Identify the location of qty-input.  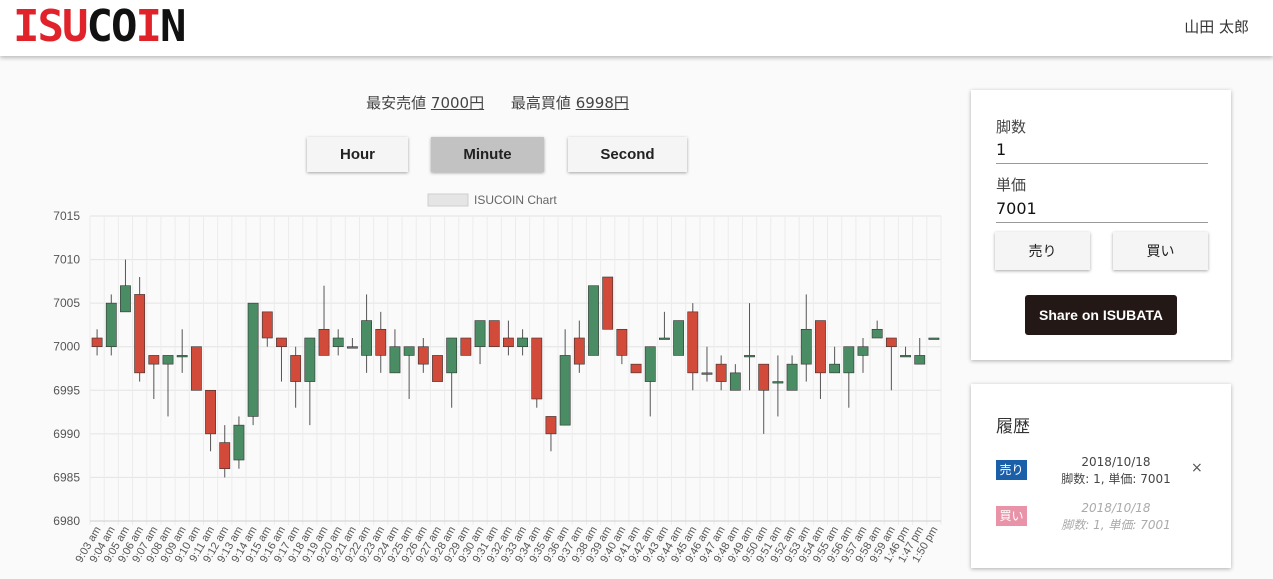
(1102, 152).